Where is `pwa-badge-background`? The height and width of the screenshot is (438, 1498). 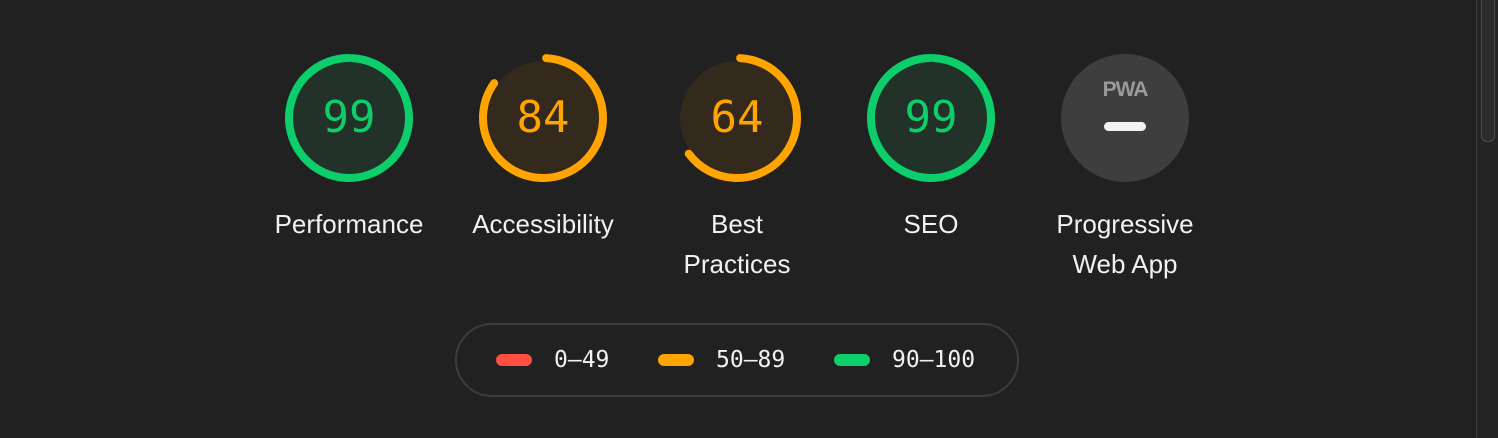 pwa-badge-background is located at coordinates (1125, 118).